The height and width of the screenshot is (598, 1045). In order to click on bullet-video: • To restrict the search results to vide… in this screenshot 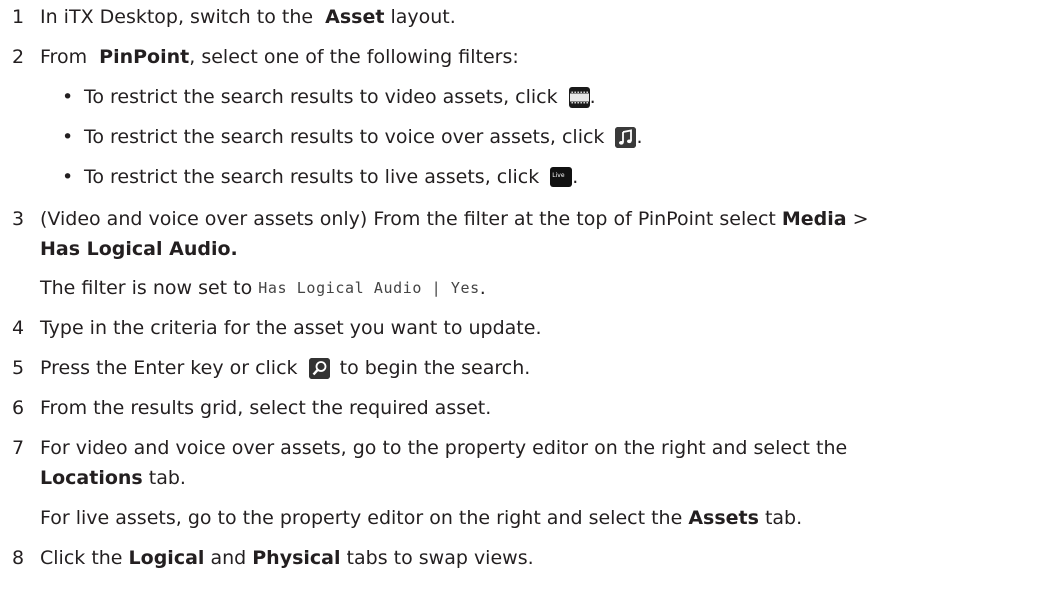, I will do `click(329, 97)`.